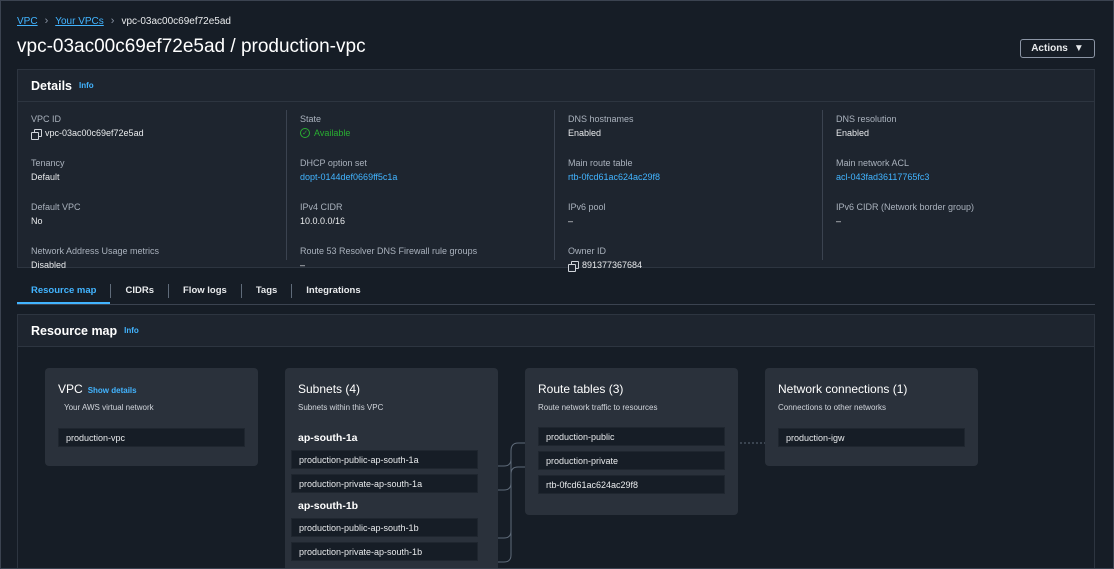 The height and width of the screenshot is (569, 1114). I want to click on tab-cidrs: CIDRs, so click(139, 291).